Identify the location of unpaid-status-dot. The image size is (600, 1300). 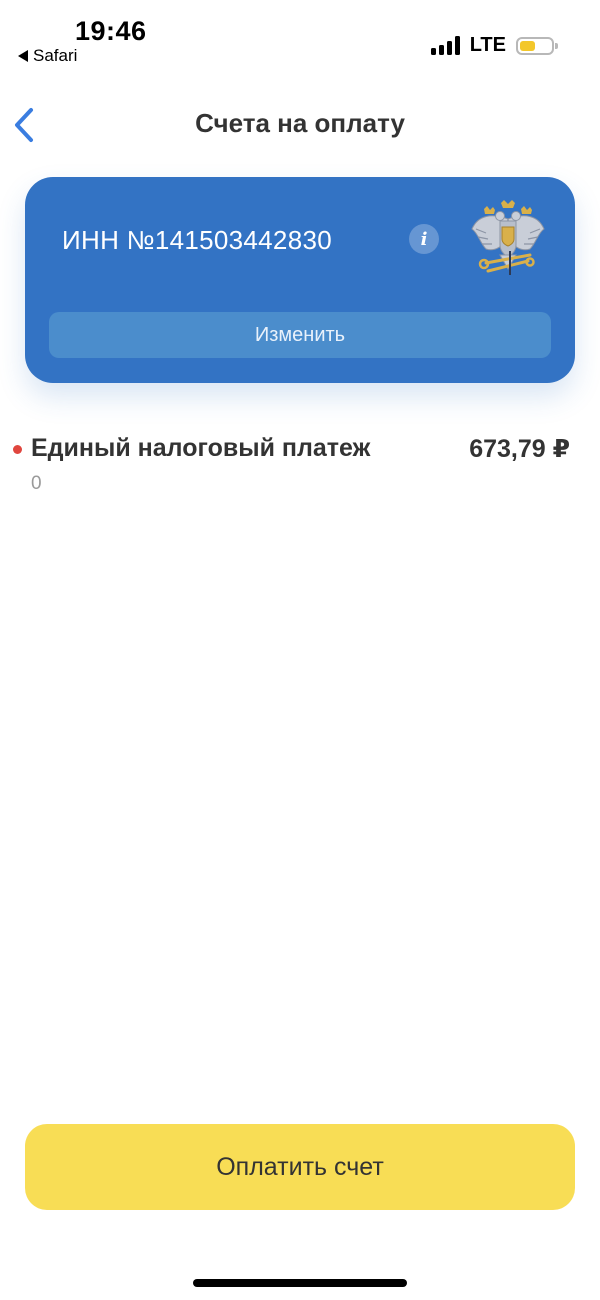
(17, 449).